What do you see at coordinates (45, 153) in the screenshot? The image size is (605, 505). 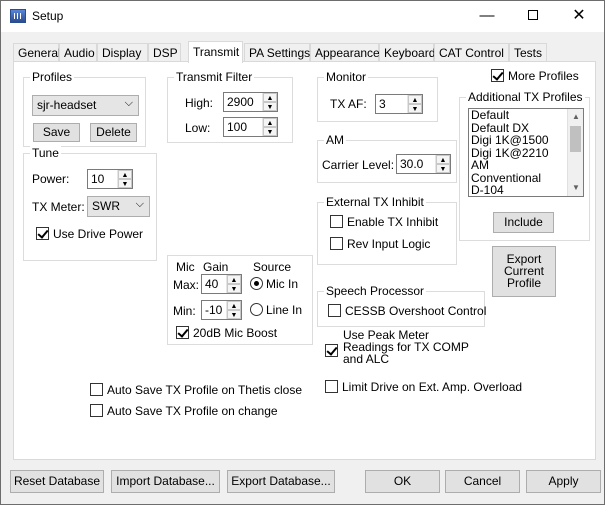 I see `tune-group-title: Tune` at bounding box center [45, 153].